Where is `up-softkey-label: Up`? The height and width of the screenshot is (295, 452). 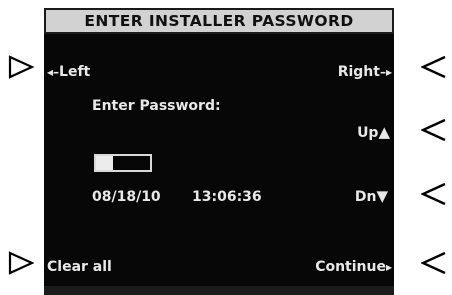
up-softkey-label: Up is located at coordinates (368, 132).